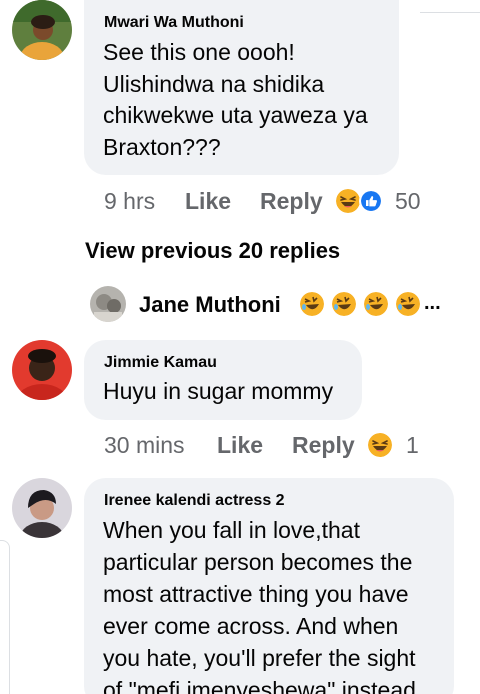 The height and width of the screenshot is (694, 480). Describe the element at coordinates (258, 562) in the screenshot. I see `comment-text-line: particular person becomes the` at that location.